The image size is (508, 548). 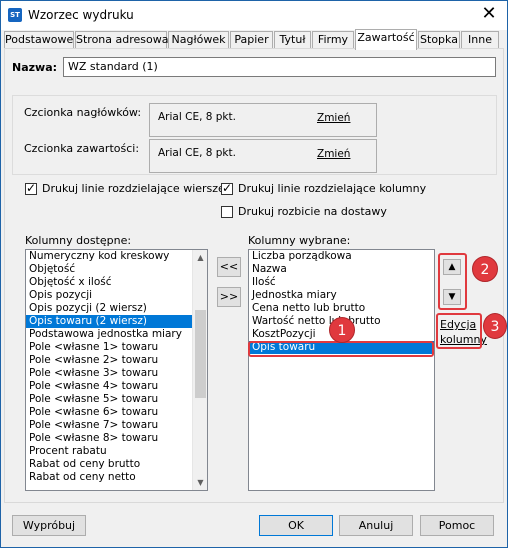 What do you see at coordinates (116, 386) in the screenshot?
I see `available-column-item: Pole <własne 4> towaru` at bounding box center [116, 386].